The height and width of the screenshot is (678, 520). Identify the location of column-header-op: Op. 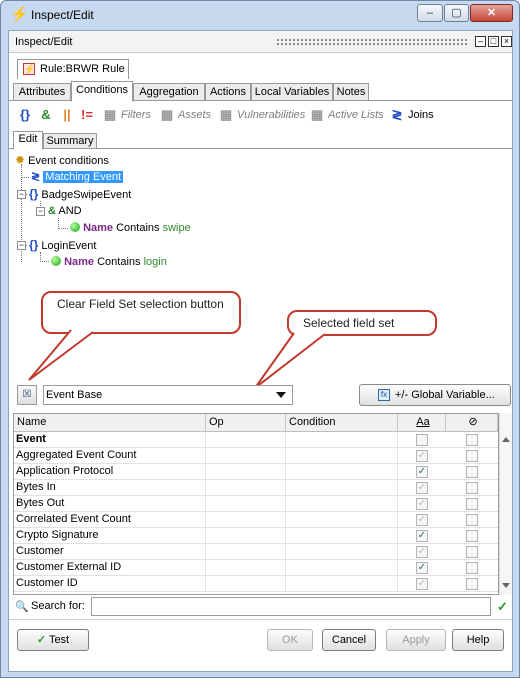
(246, 423).